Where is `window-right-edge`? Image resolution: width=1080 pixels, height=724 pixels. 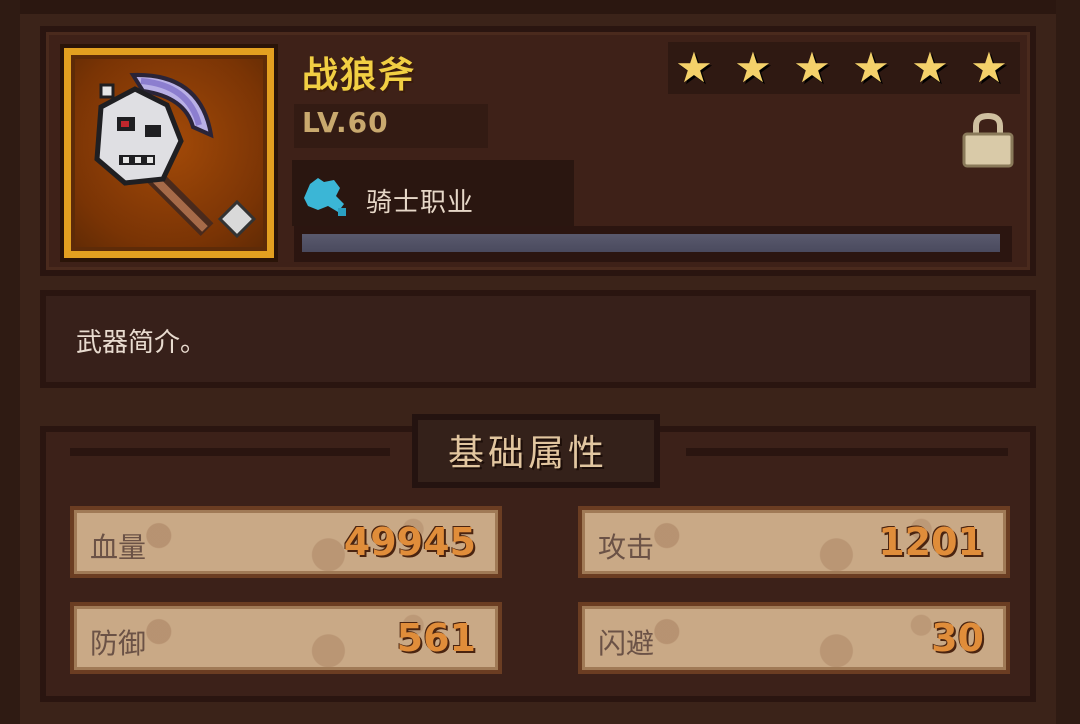
window-right-edge is located at coordinates (1068, 362).